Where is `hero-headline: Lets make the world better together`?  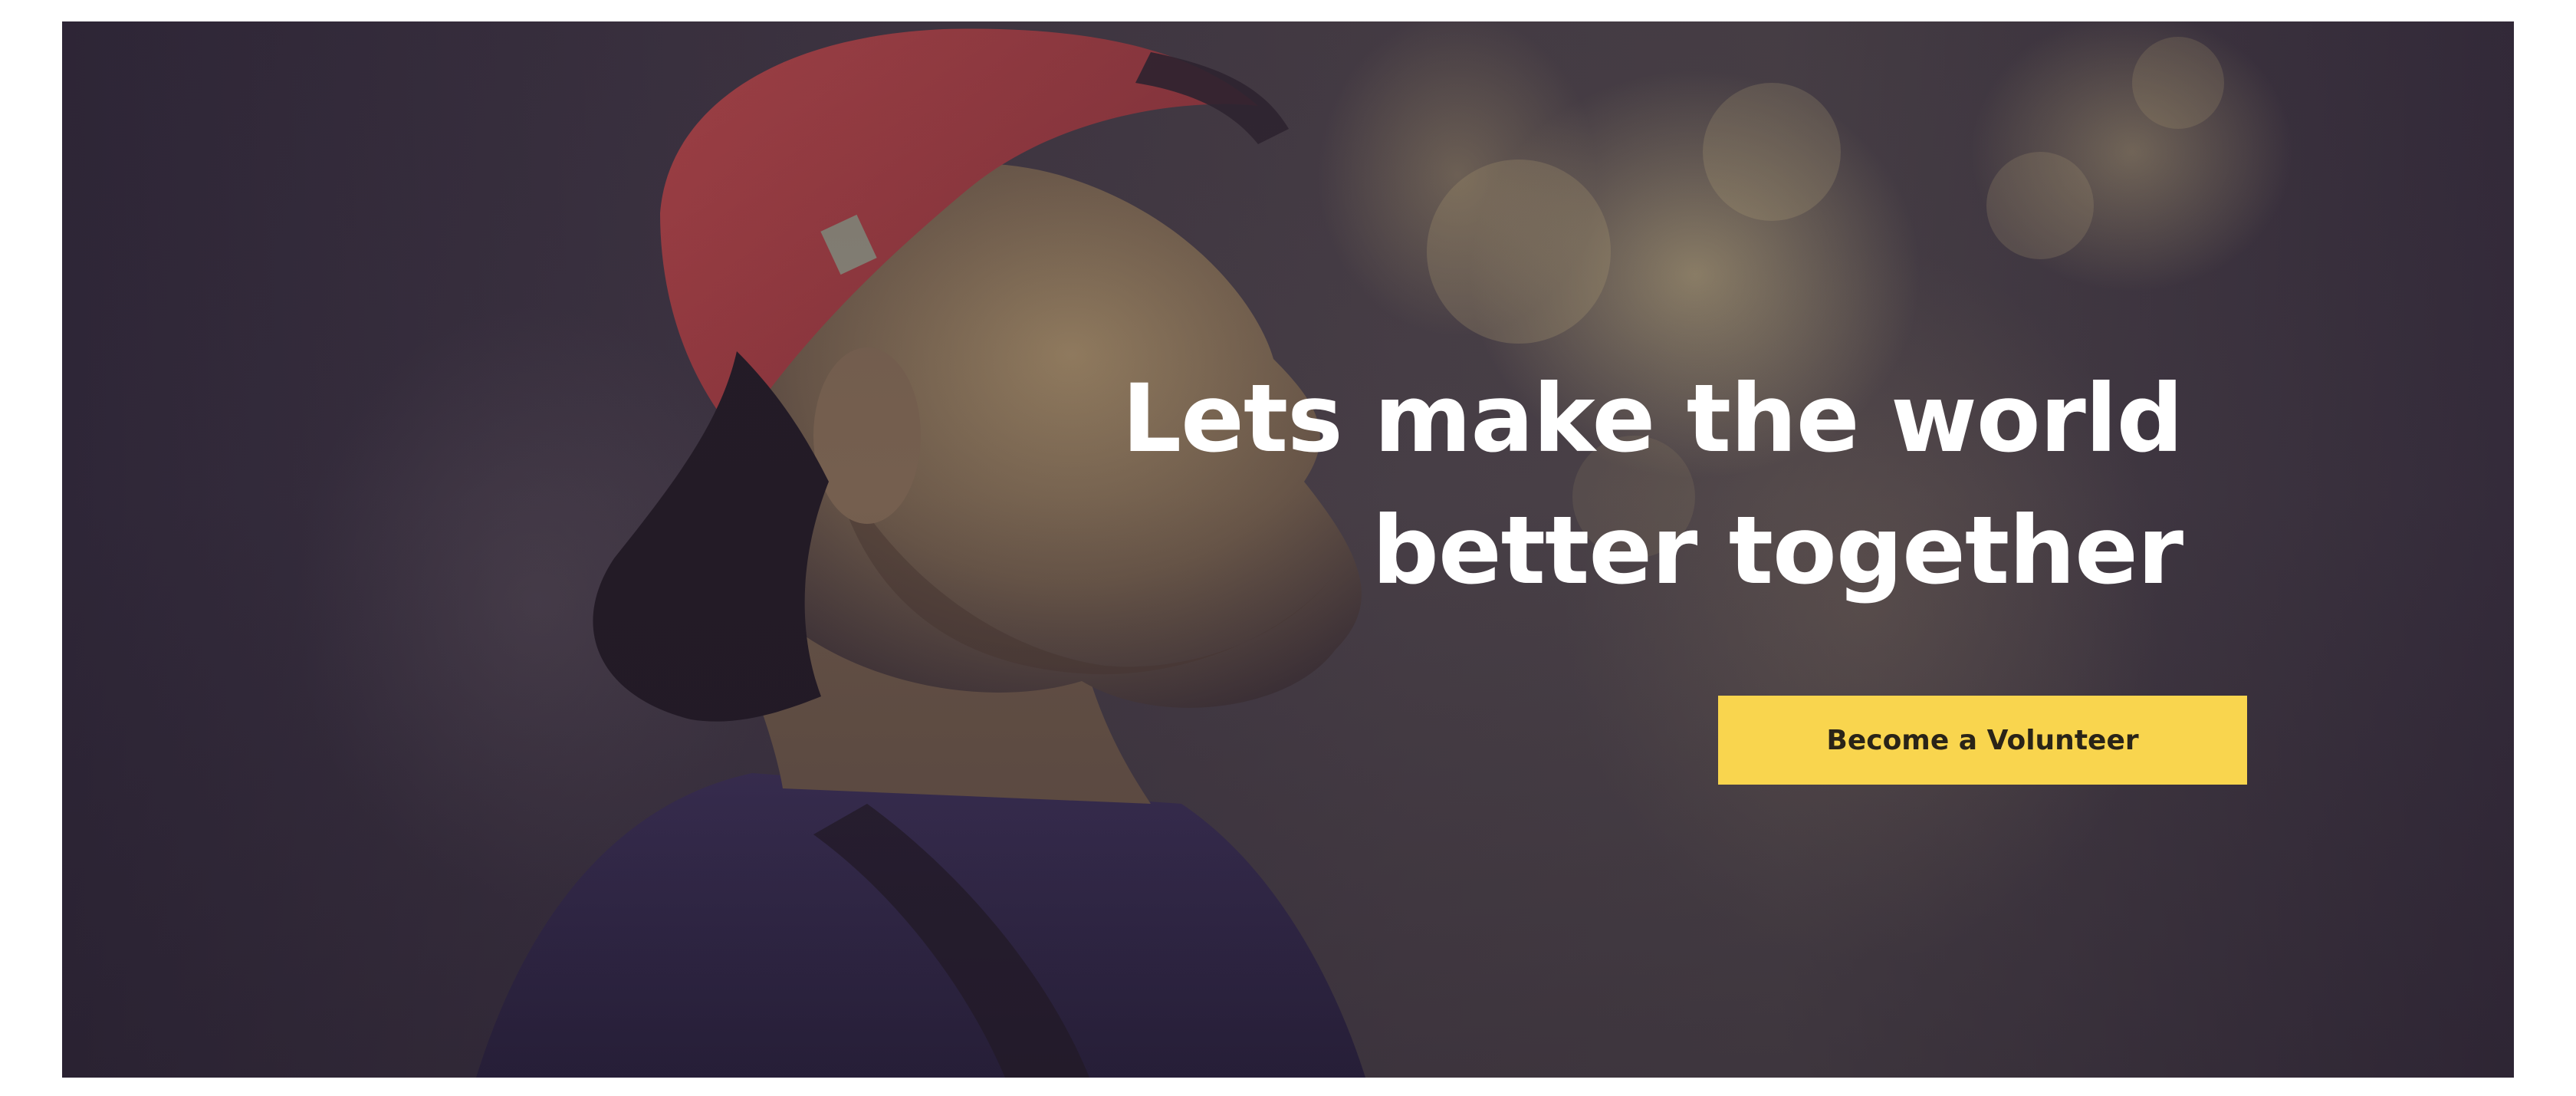
hero-headline: Lets make the world better together is located at coordinates (1652, 484).